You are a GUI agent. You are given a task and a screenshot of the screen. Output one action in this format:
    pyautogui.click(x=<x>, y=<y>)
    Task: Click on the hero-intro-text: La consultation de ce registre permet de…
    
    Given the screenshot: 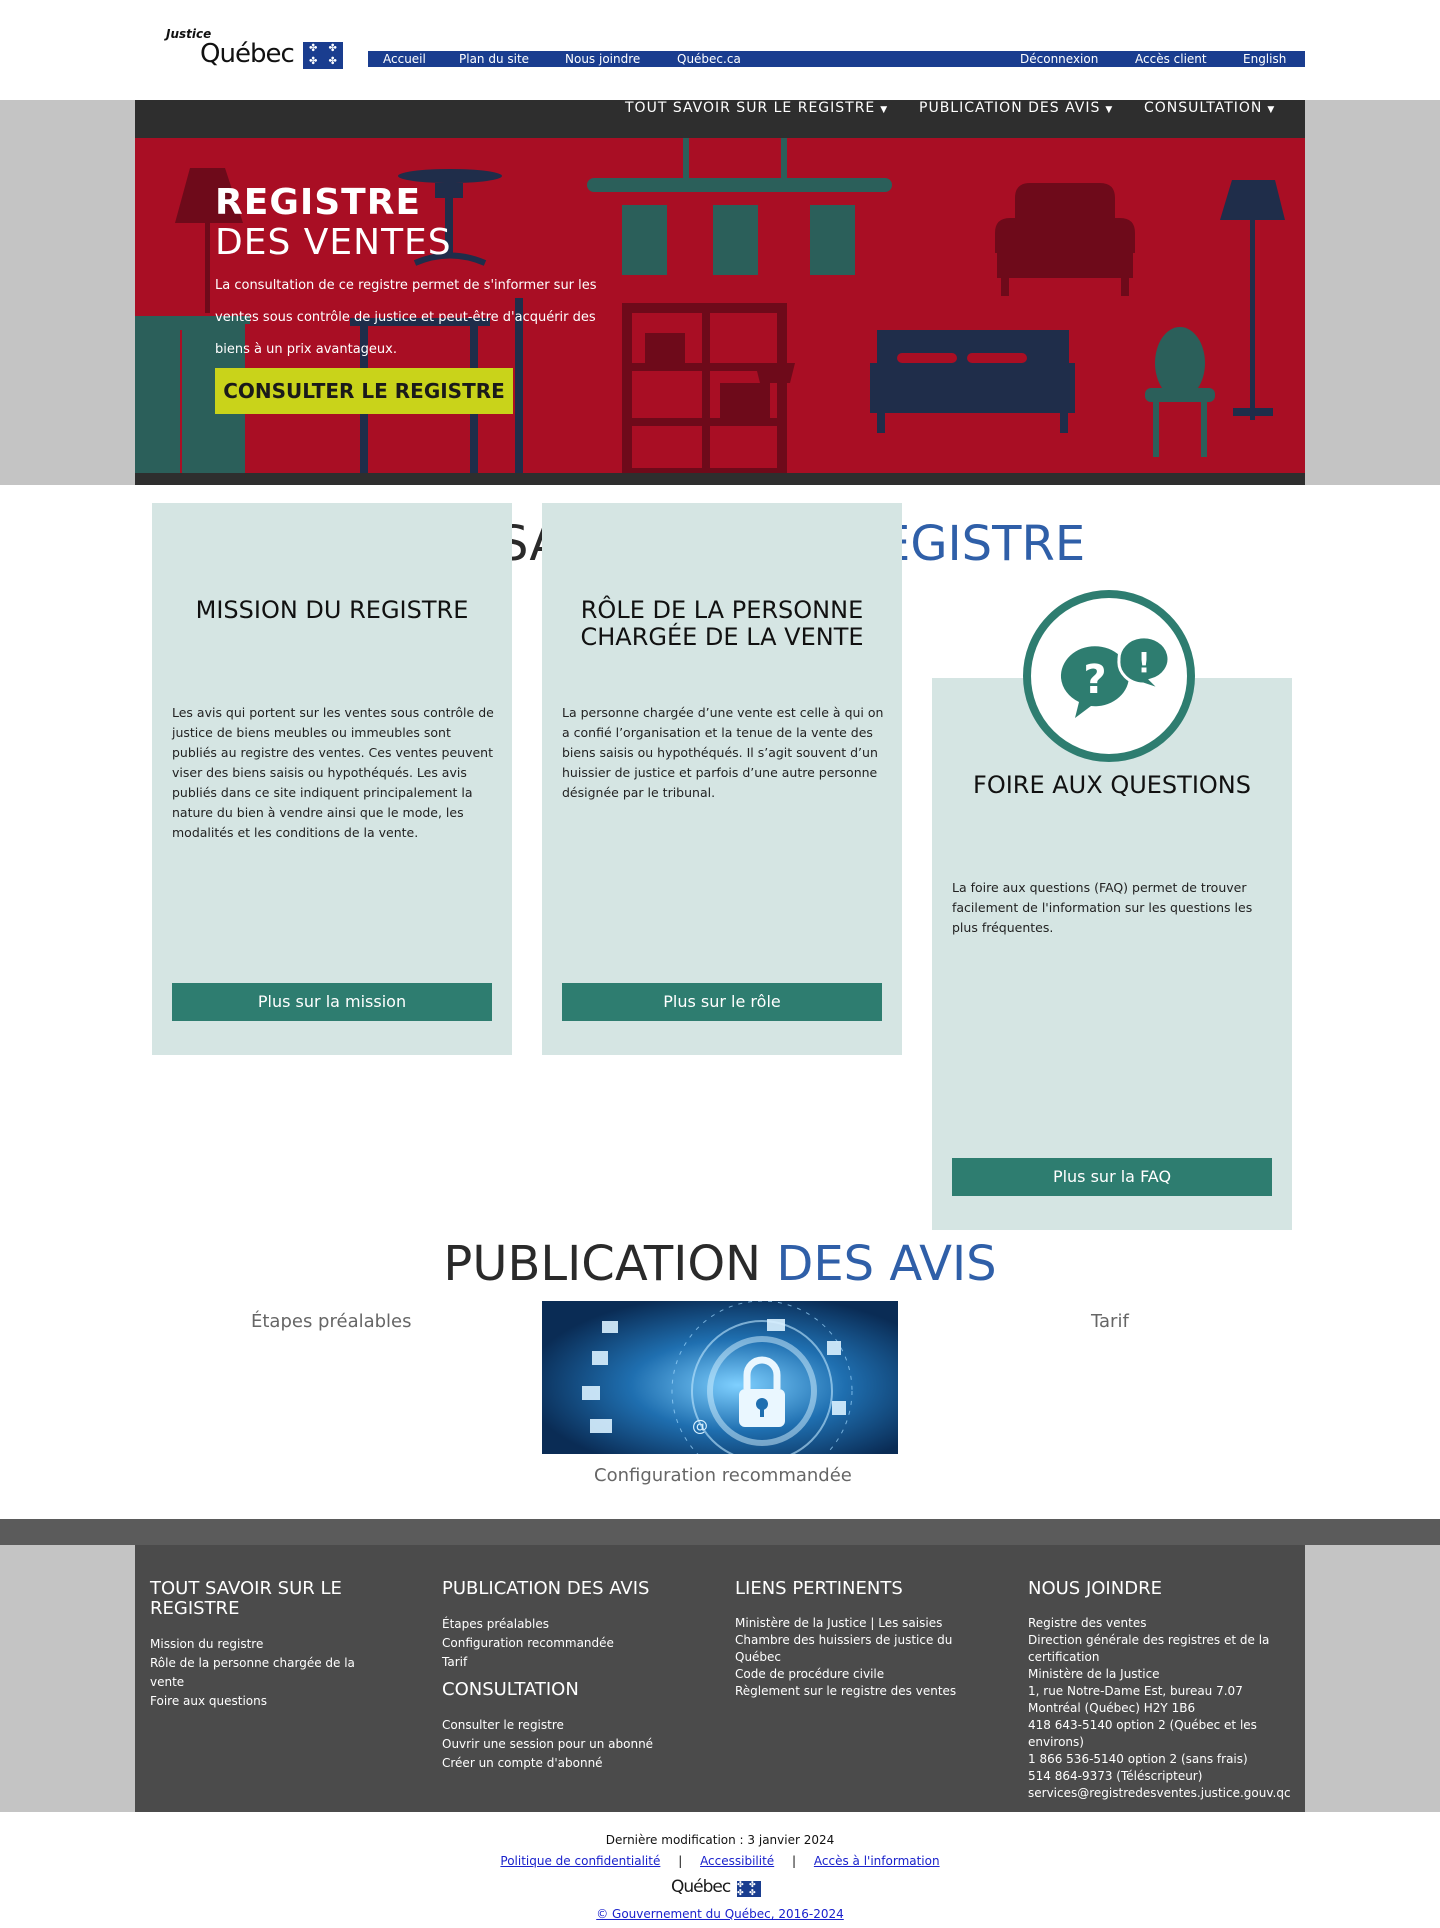 What is the action you would take?
    pyautogui.click(x=406, y=317)
    